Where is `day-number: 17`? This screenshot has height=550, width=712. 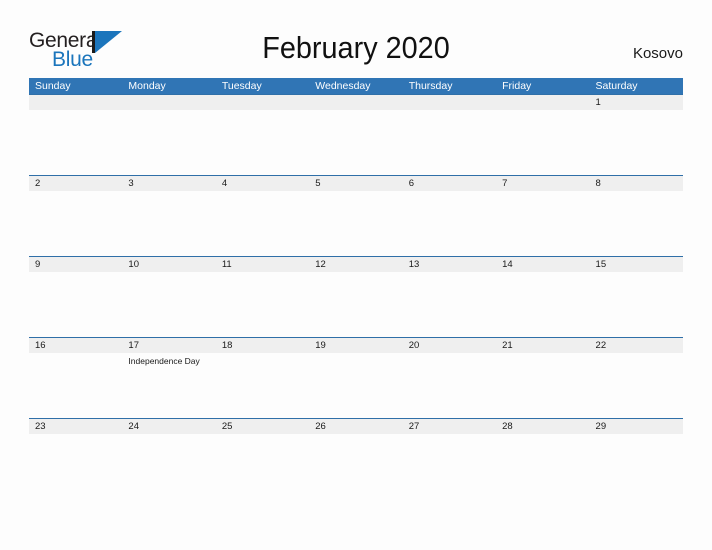 day-number: 17 is located at coordinates (168, 345).